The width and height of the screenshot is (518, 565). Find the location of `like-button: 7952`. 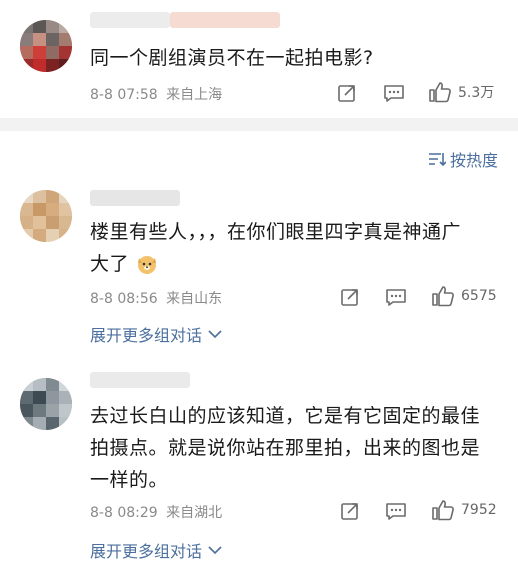

like-button: 7952 is located at coordinates (464, 510).